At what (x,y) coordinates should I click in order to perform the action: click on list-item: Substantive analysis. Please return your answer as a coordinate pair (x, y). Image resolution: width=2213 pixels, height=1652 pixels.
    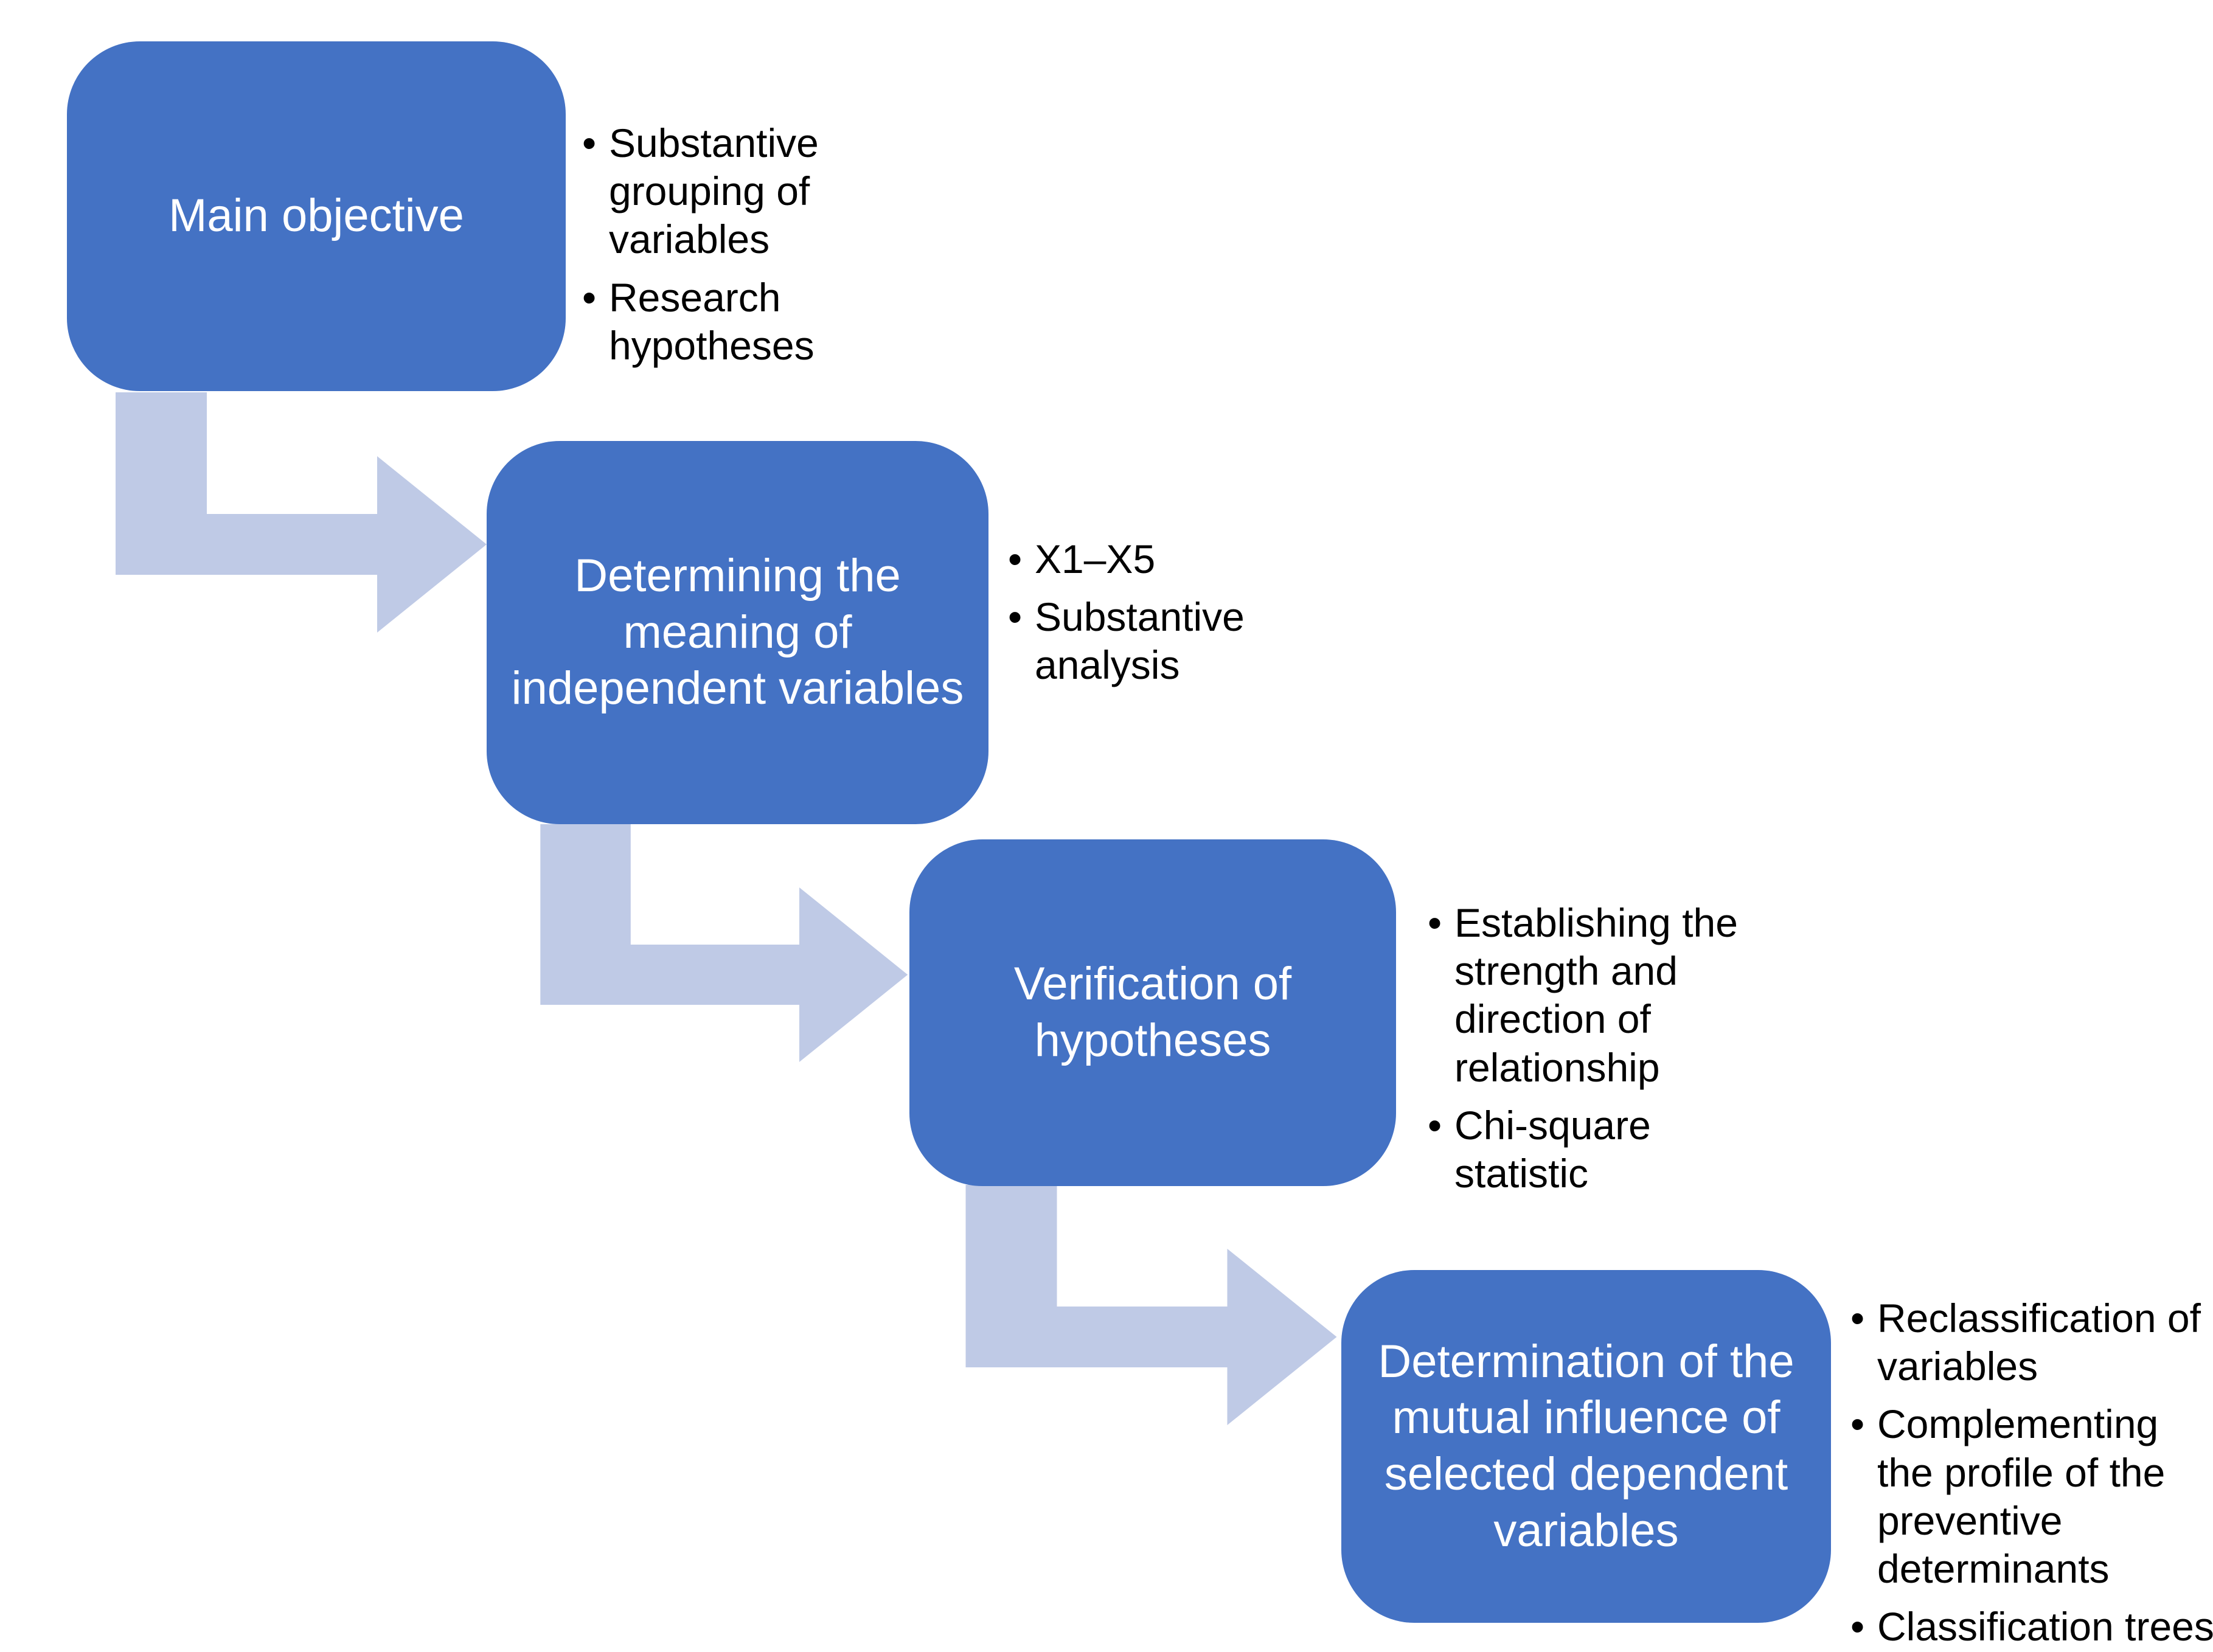
    Looking at the image, I should click on (1150, 641).